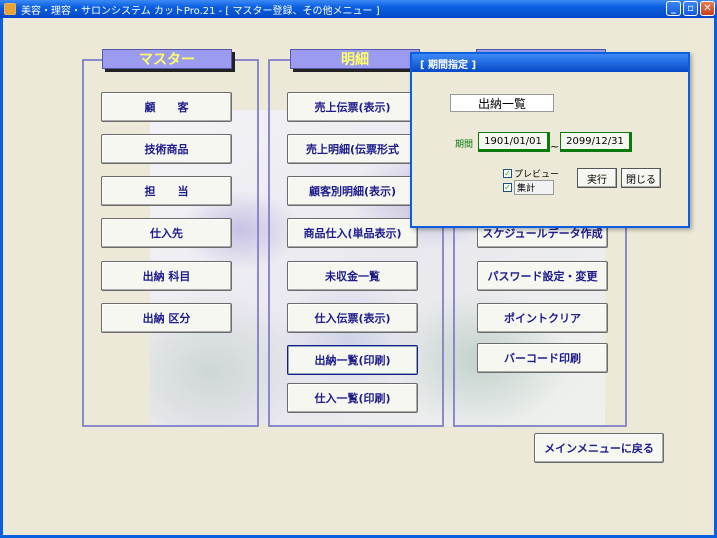 The height and width of the screenshot is (538, 717). Describe the element at coordinates (166, 233) in the screenshot. I see `supplier-button: 仕入先` at that location.